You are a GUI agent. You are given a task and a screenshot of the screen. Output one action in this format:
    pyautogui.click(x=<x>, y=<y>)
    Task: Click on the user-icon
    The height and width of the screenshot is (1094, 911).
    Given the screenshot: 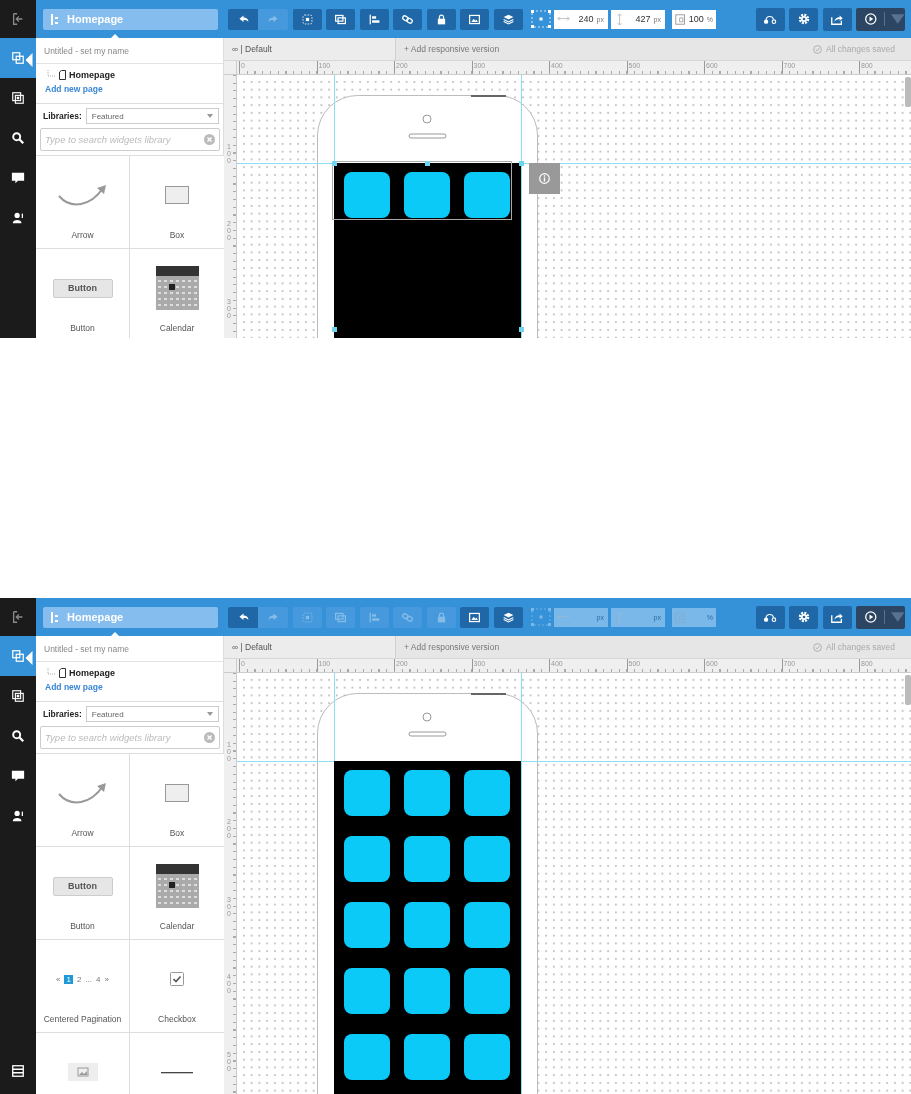 What is the action you would take?
    pyautogui.click(x=18, y=218)
    